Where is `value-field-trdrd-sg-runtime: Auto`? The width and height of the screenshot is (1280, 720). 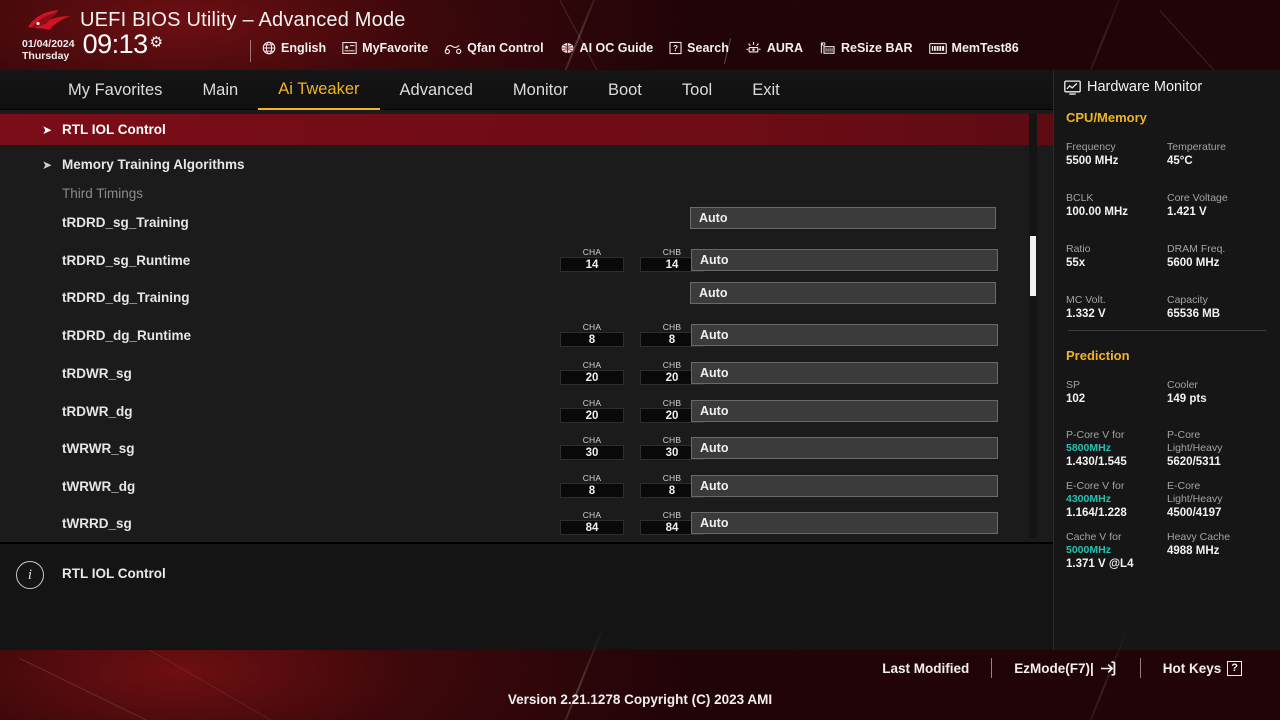 value-field-trdrd-sg-runtime: Auto is located at coordinates (844, 260).